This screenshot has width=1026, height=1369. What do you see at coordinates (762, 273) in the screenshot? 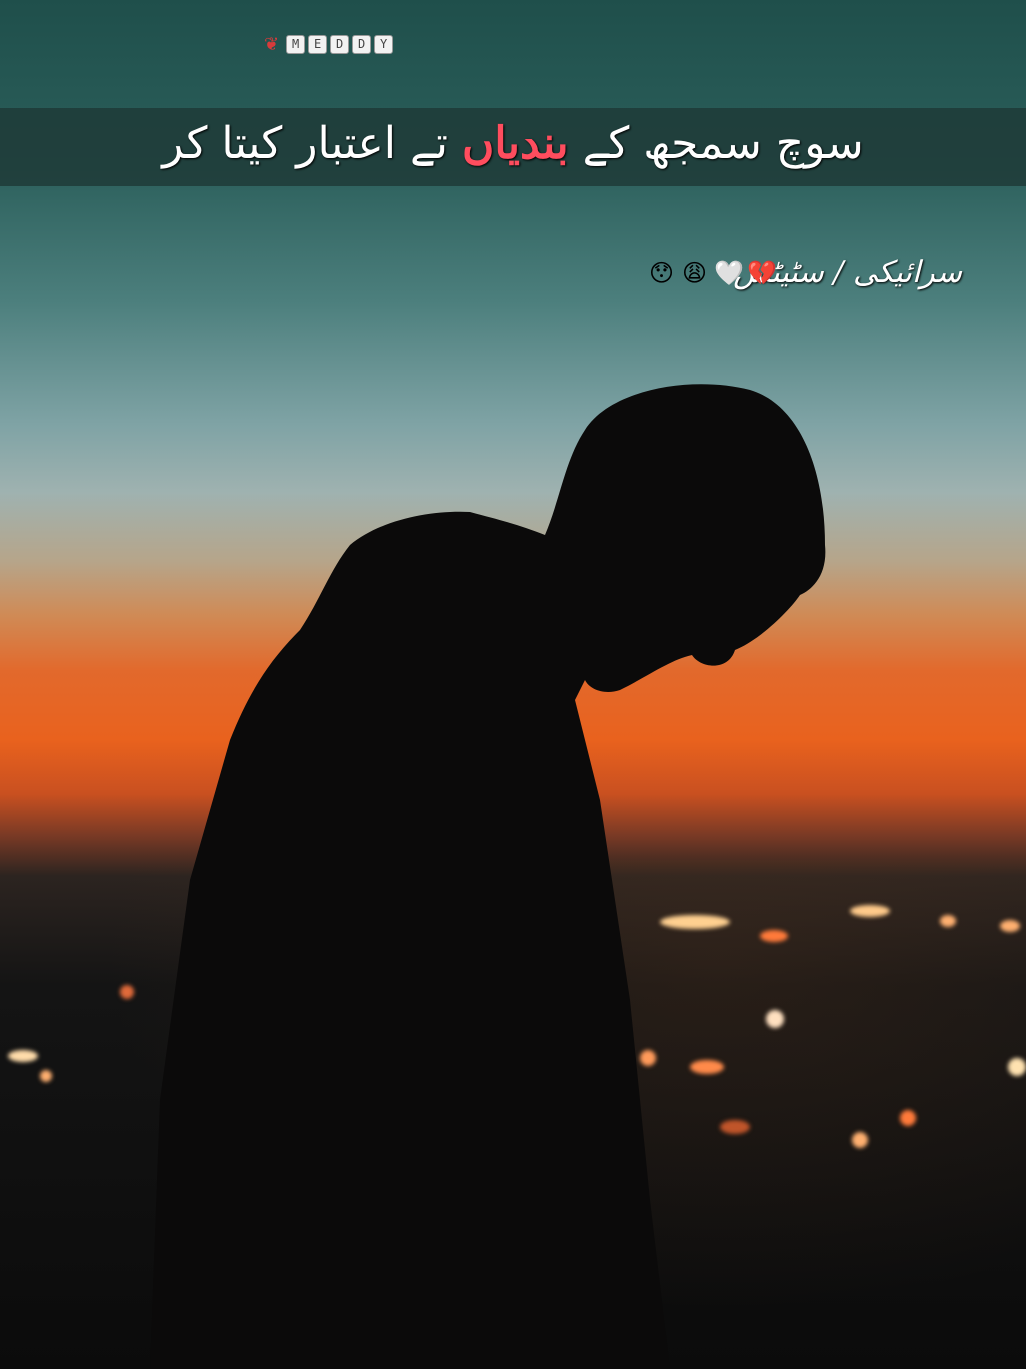
I see `broken-heart-icon: 💔` at bounding box center [762, 273].